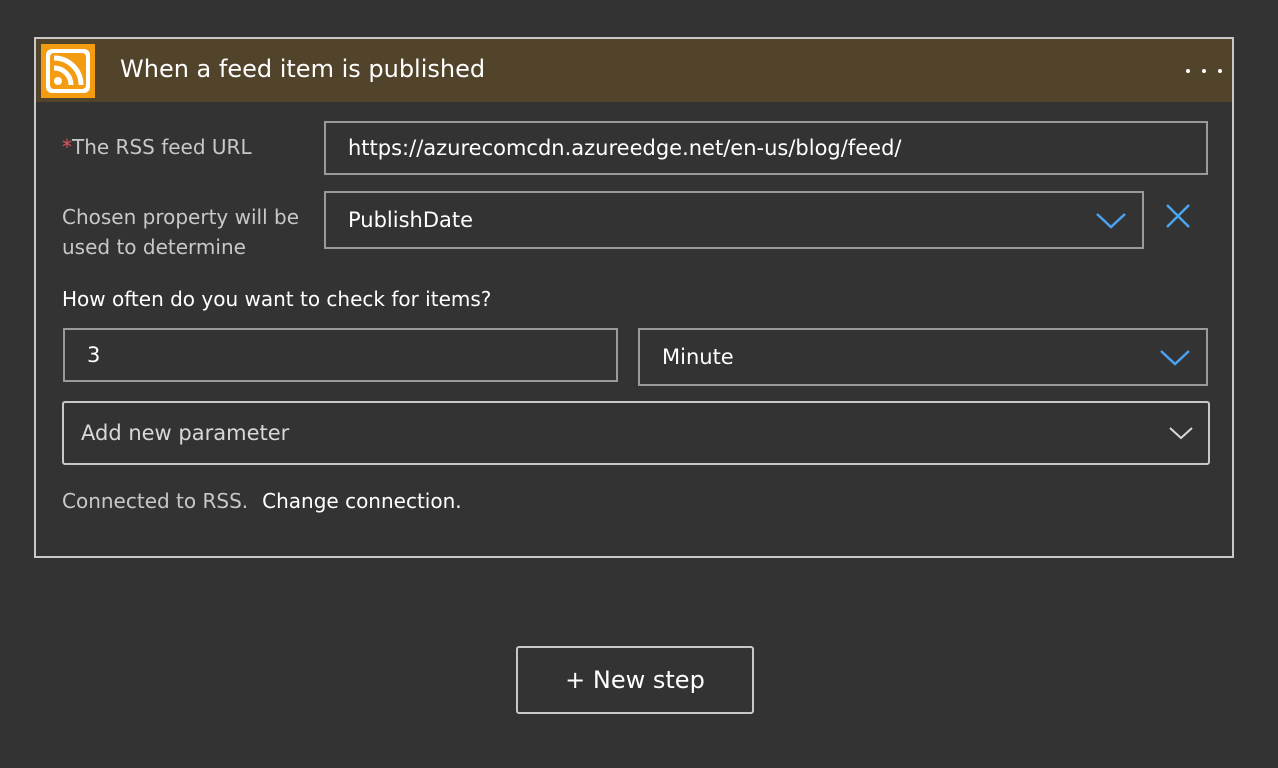 This screenshot has width=1278, height=768. Describe the element at coordinates (1178, 216) in the screenshot. I see `close-icon` at that location.